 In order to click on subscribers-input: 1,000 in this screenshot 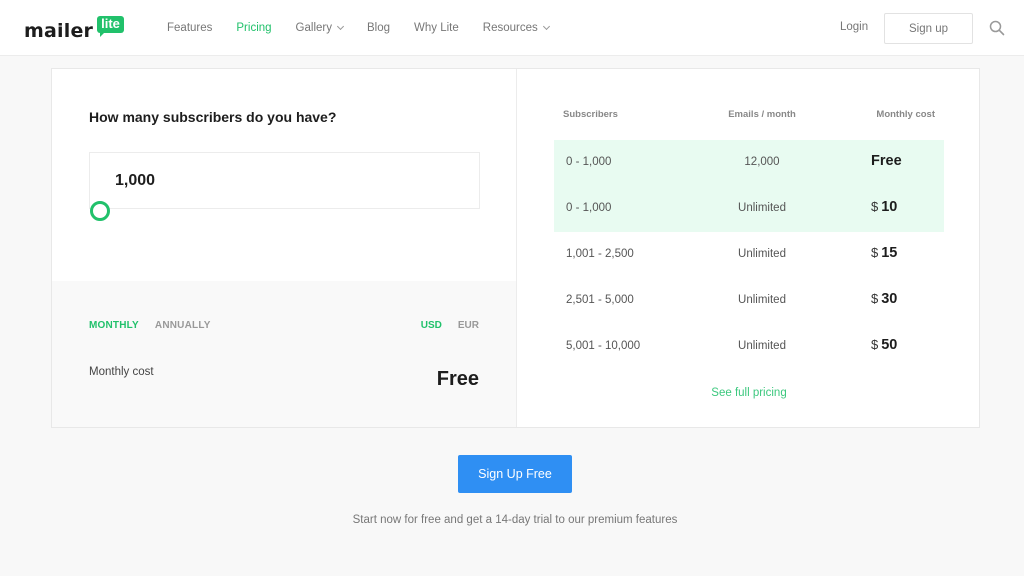, I will do `click(284, 180)`.